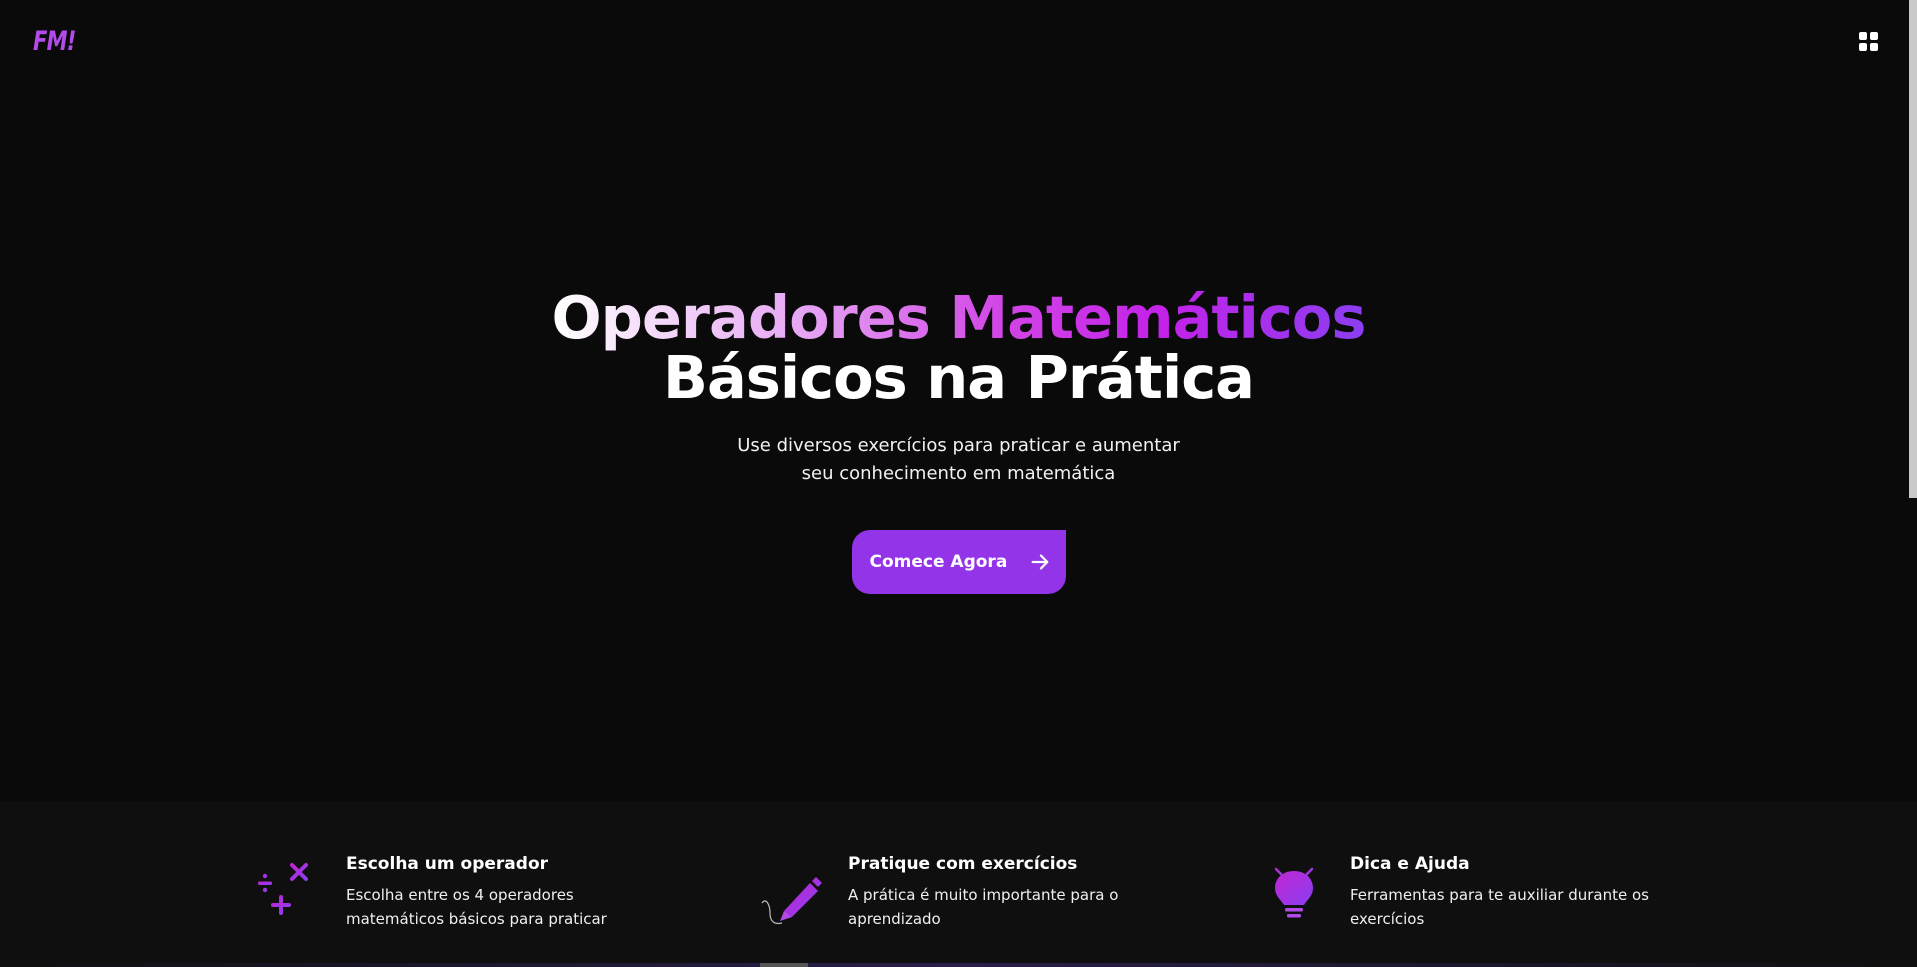 Image resolution: width=1917 pixels, height=967 pixels. Describe the element at coordinates (959, 317) in the screenshot. I see `hero-title-highlight: Operadores Matemáticos` at that location.